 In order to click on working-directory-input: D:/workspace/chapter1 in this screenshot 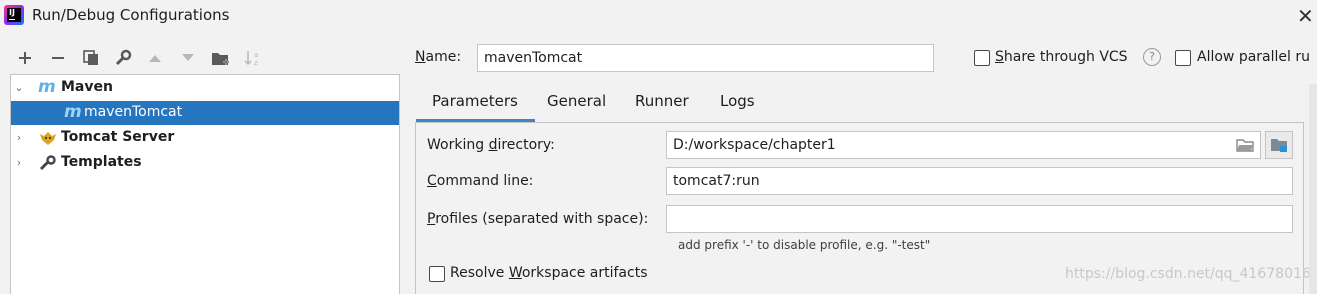, I will do `click(963, 145)`.